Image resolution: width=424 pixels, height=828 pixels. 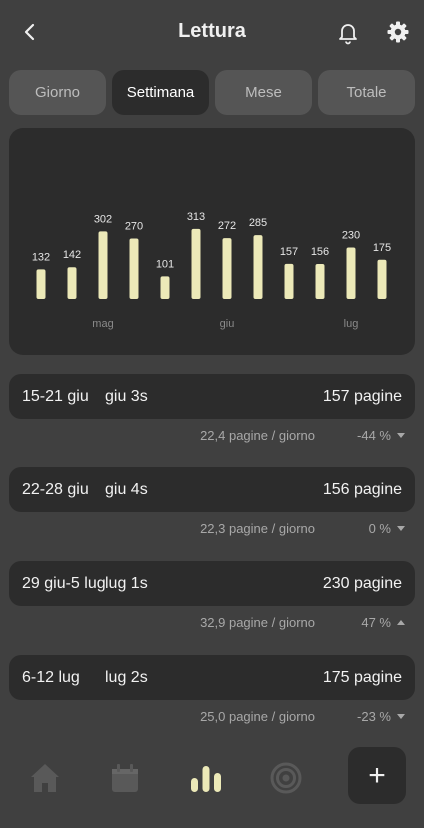 What do you see at coordinates (103, 219) in the screenshot?
I see `bar-value-label: 302` at bounding box center [103, 219].